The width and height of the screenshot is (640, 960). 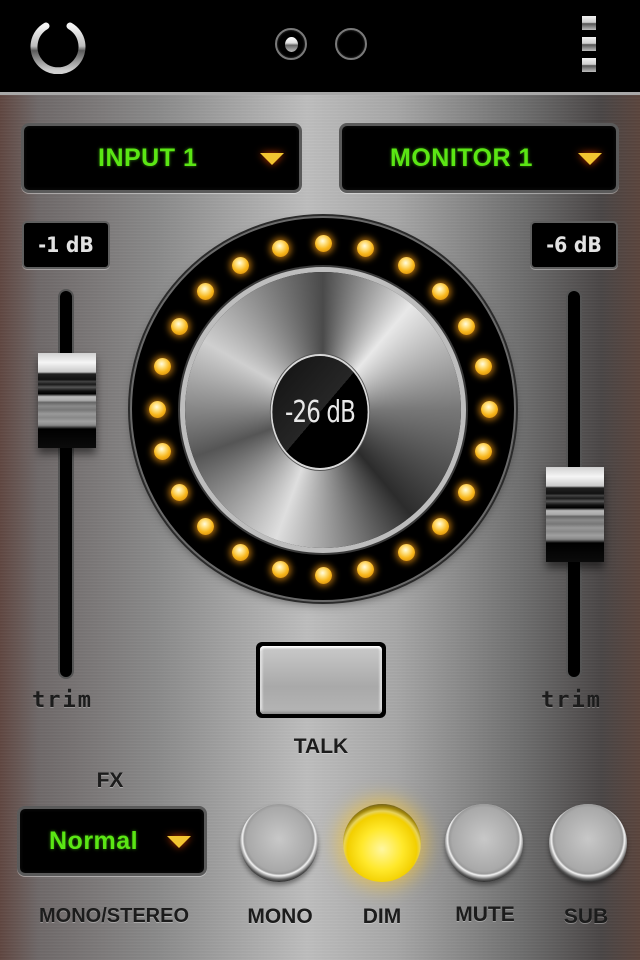 What do you see at coordinates (110, 780) in the screenshot?
I see `fx-title: FX` at bounding box center [110, 780].